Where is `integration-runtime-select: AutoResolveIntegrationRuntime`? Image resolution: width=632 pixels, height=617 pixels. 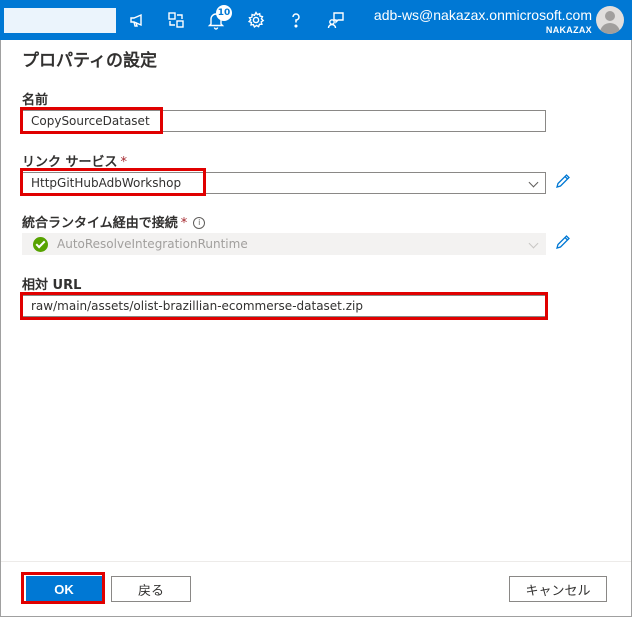
integration-runtime-select: AutoResolveIntegrationRuntime is located at coordinates (284, 244).